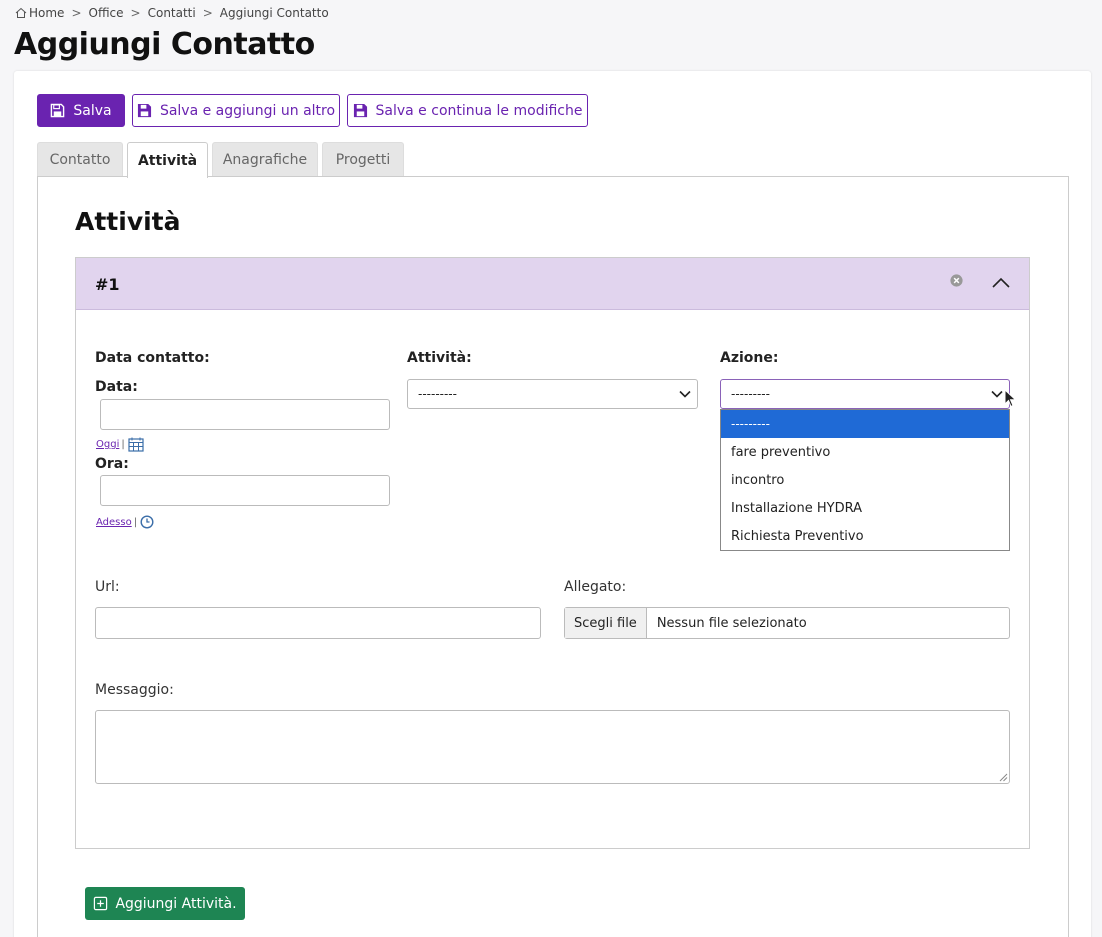  What do you see at coordinates (318, 623) in the screenshot?
I see `url-input` at bounding box center [318, 623].